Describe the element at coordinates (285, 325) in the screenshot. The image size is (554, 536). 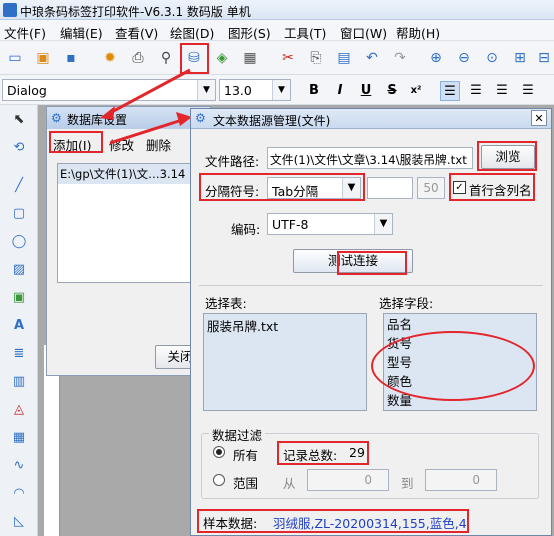
I see `table-item: 服装吊牌.txt` at that location.